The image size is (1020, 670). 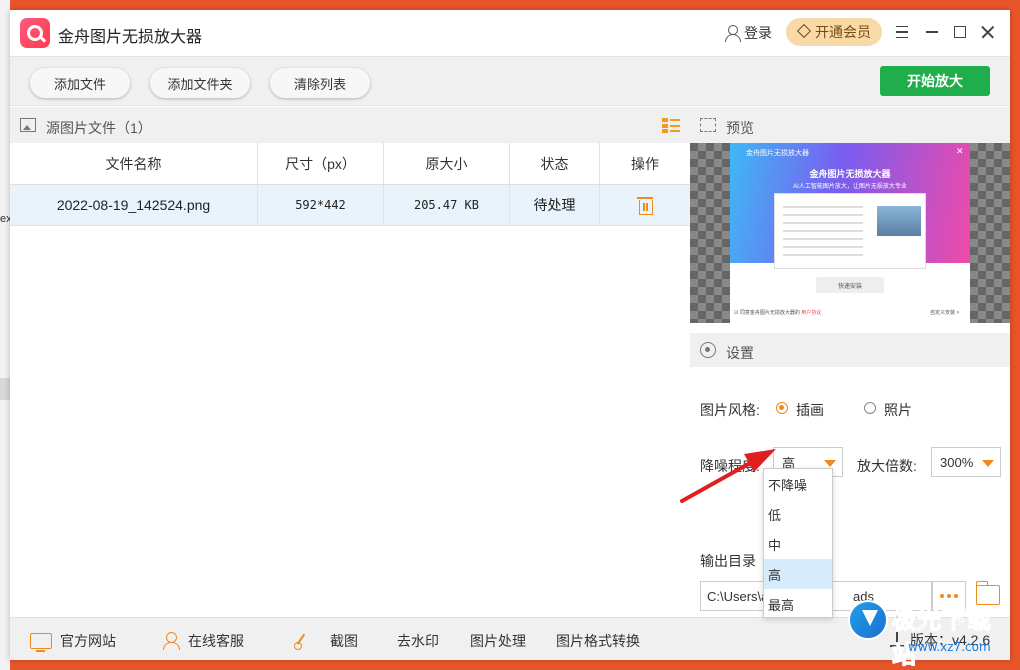 I want to click on version-info: 版本：v4.2.6, so click(x=940, y=640).